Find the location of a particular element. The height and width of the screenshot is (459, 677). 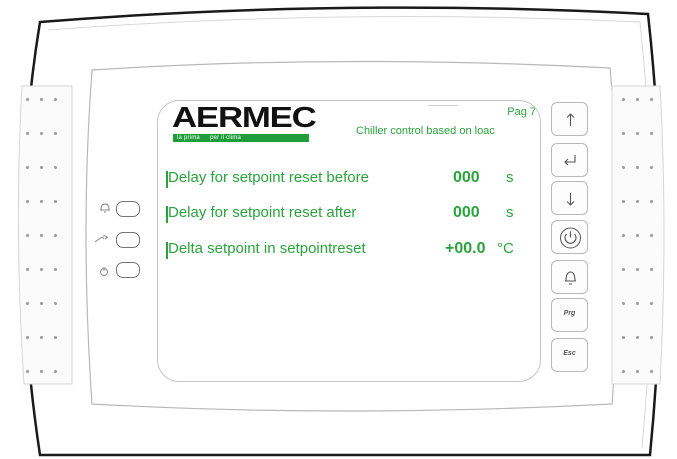

alarm-key is located at coordinates (569, 277).